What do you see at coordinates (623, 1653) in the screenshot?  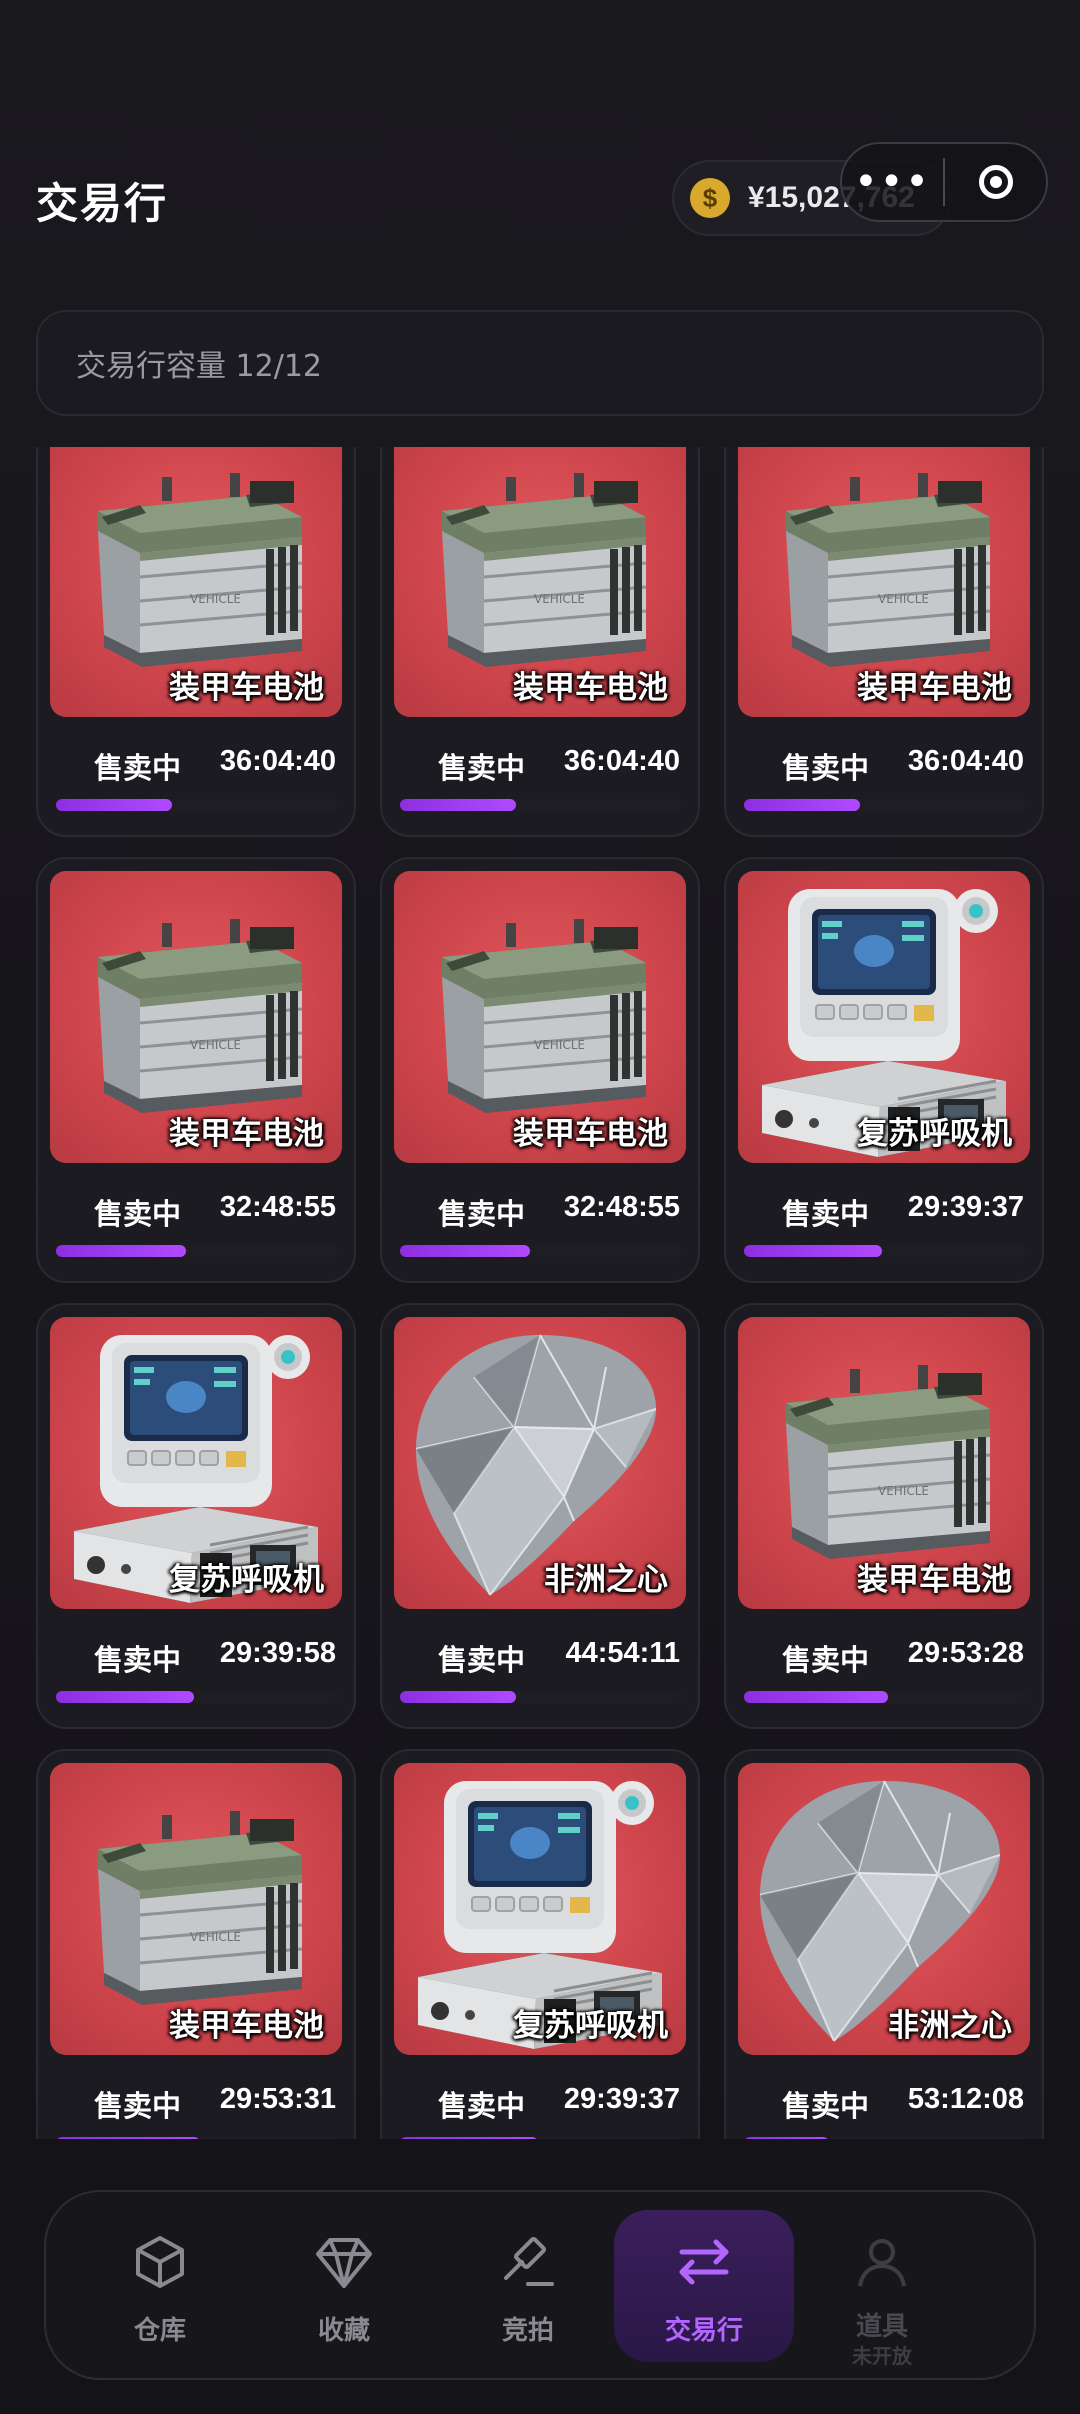 I see `countdown-timer: 44:54:11` at bounding box center [623, 1653].